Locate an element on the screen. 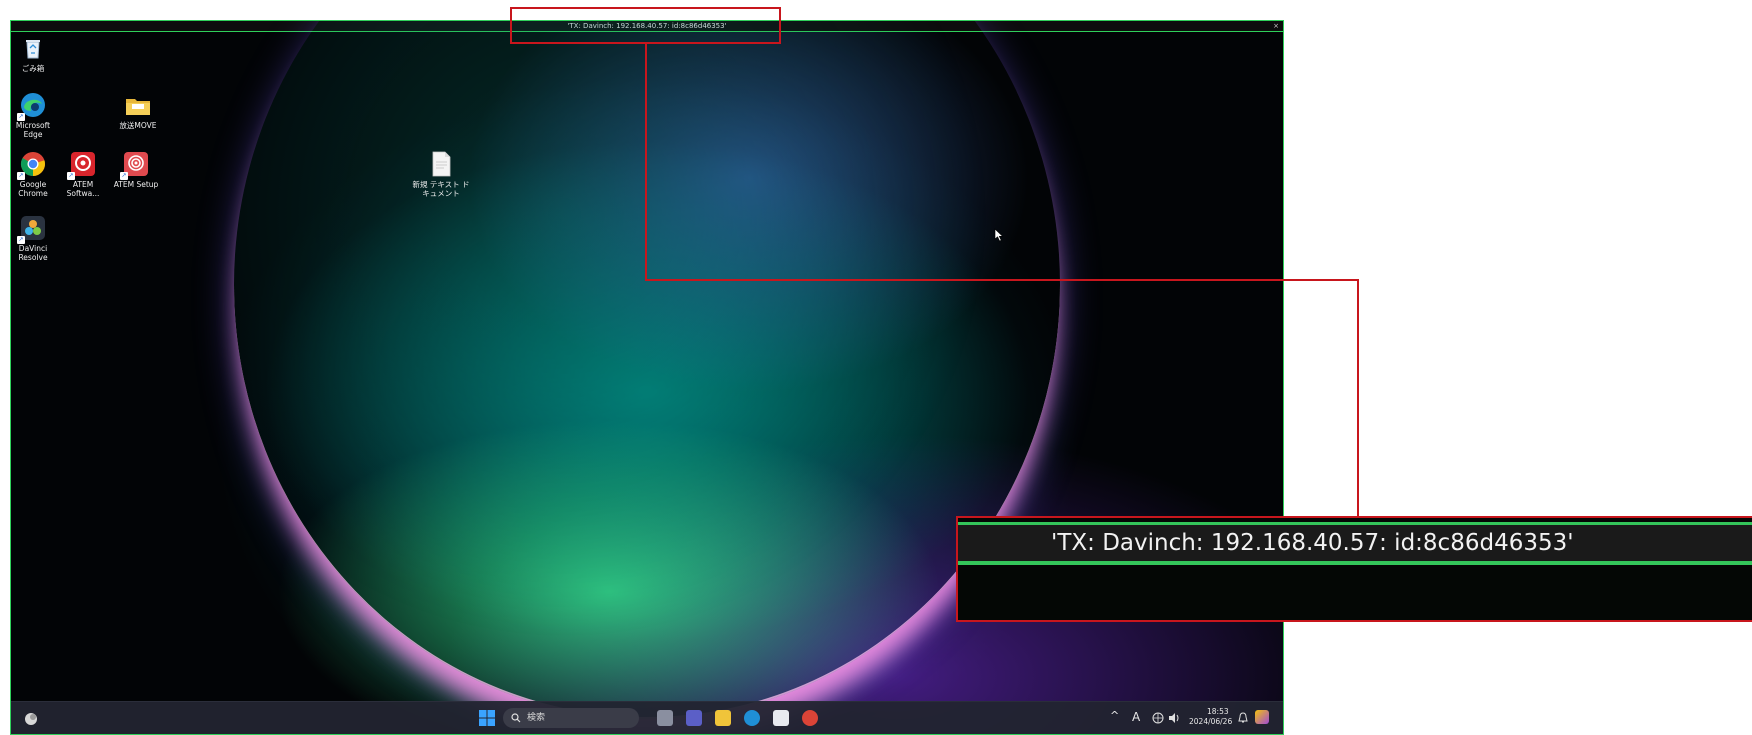  clock-date: 2024/06/26 is located at coordinates (1210, 721).